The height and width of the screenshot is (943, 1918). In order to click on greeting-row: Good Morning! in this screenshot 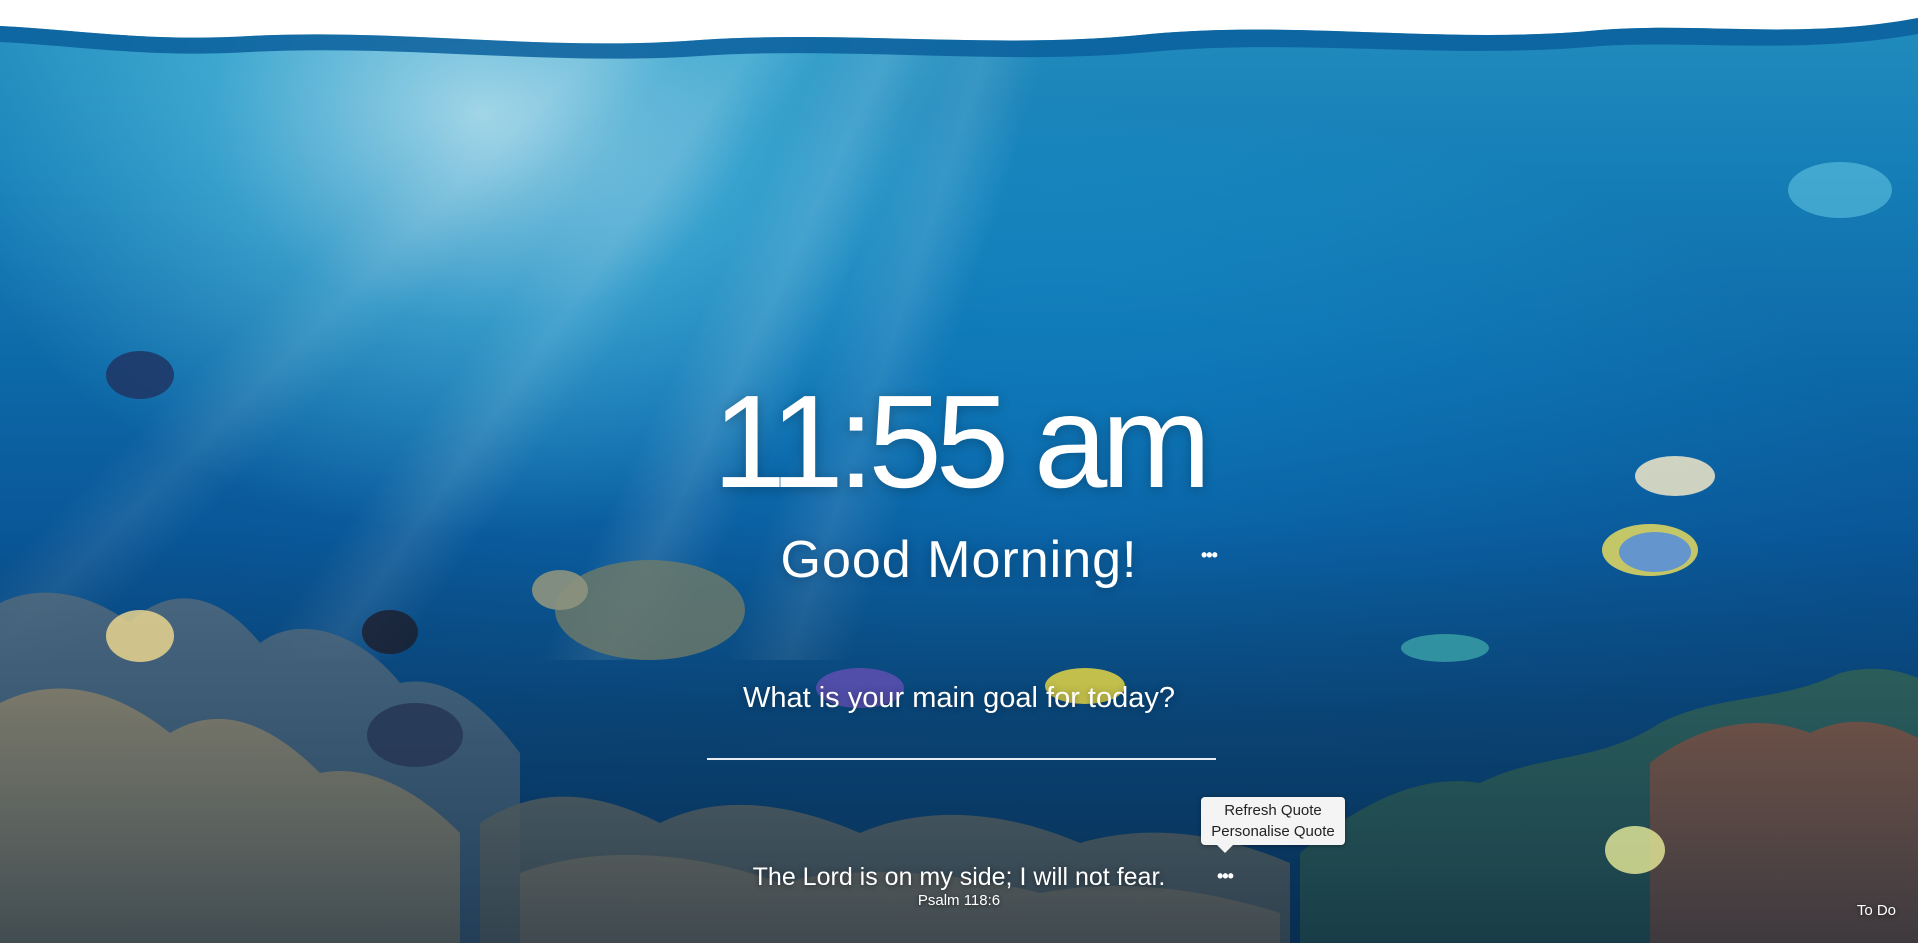, I will do `click(959, 560)`.